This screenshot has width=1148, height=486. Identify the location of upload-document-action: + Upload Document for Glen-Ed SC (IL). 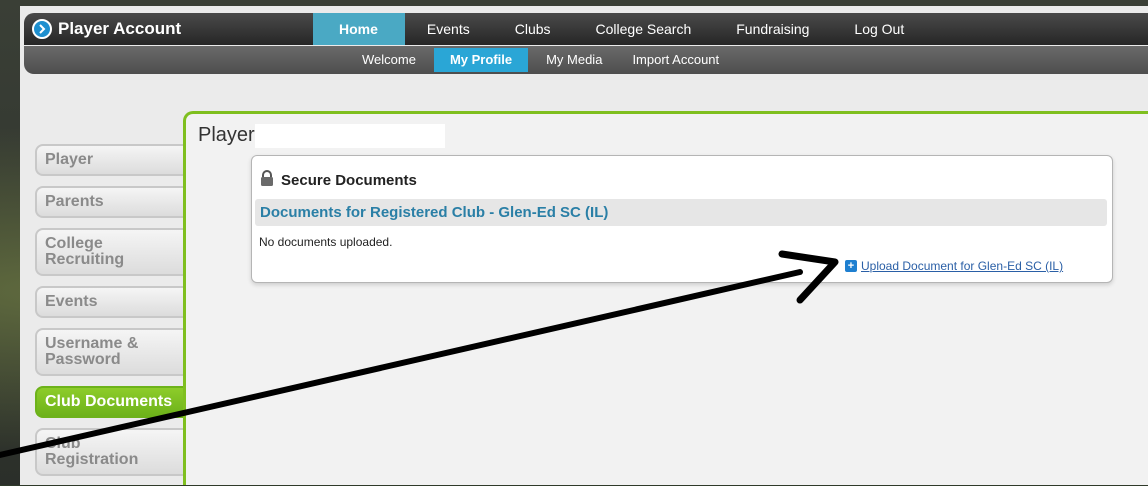
(954, 266).